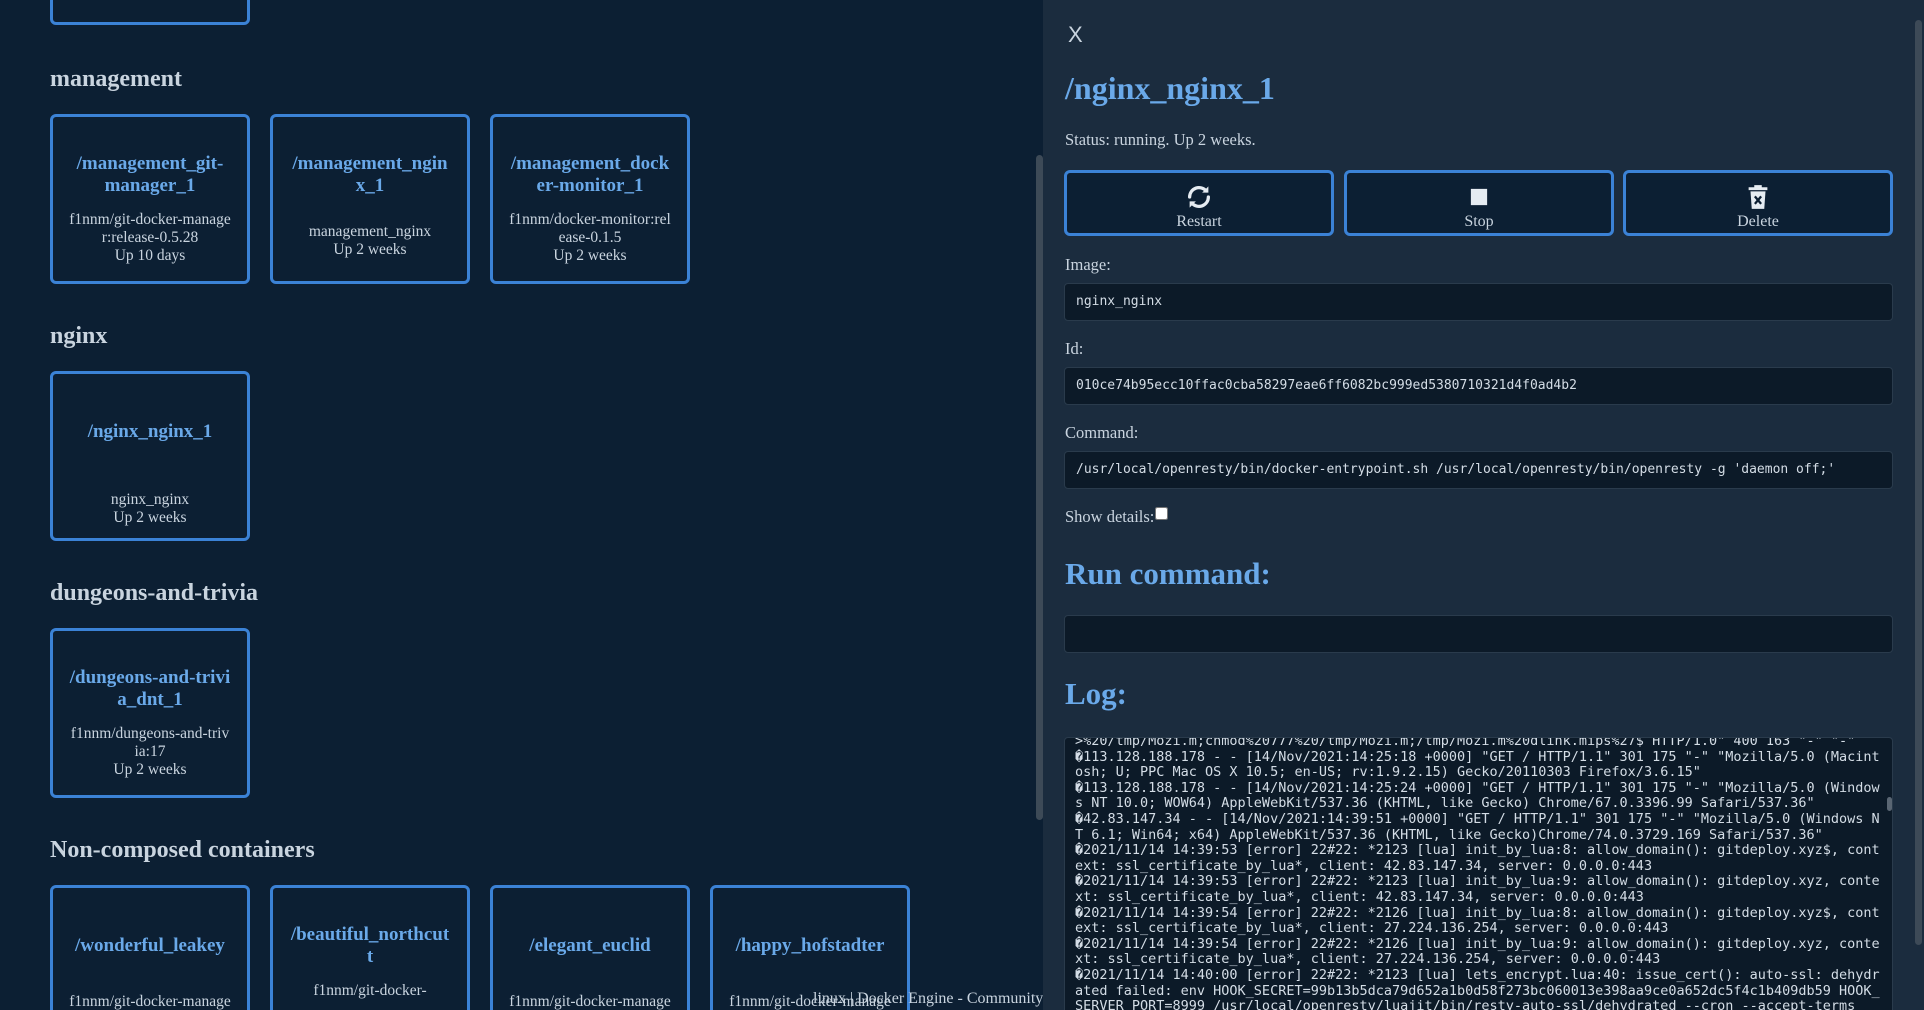 The height and width of the screenshot is (1010, 1924). What do you see at coordinates (370, 174) in the screenshot?
I see `container-name: /management_nginx_1` at bounding box center [370, 174].